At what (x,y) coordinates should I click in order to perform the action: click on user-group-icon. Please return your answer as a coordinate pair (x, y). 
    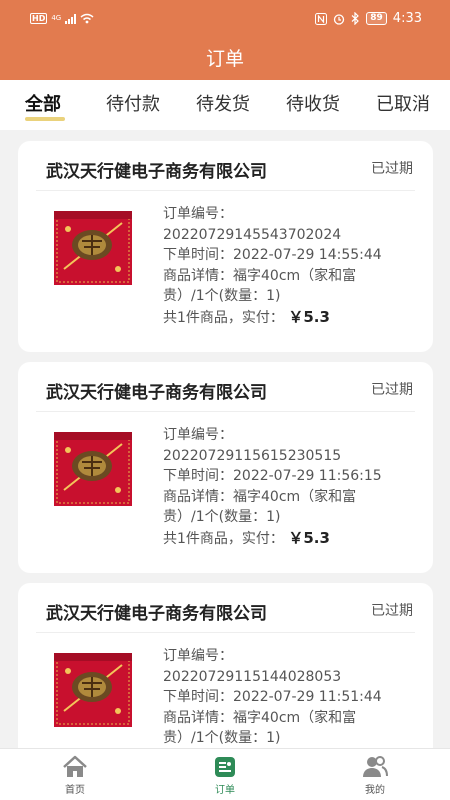
    Looking at the image, I should click on (375, 766).